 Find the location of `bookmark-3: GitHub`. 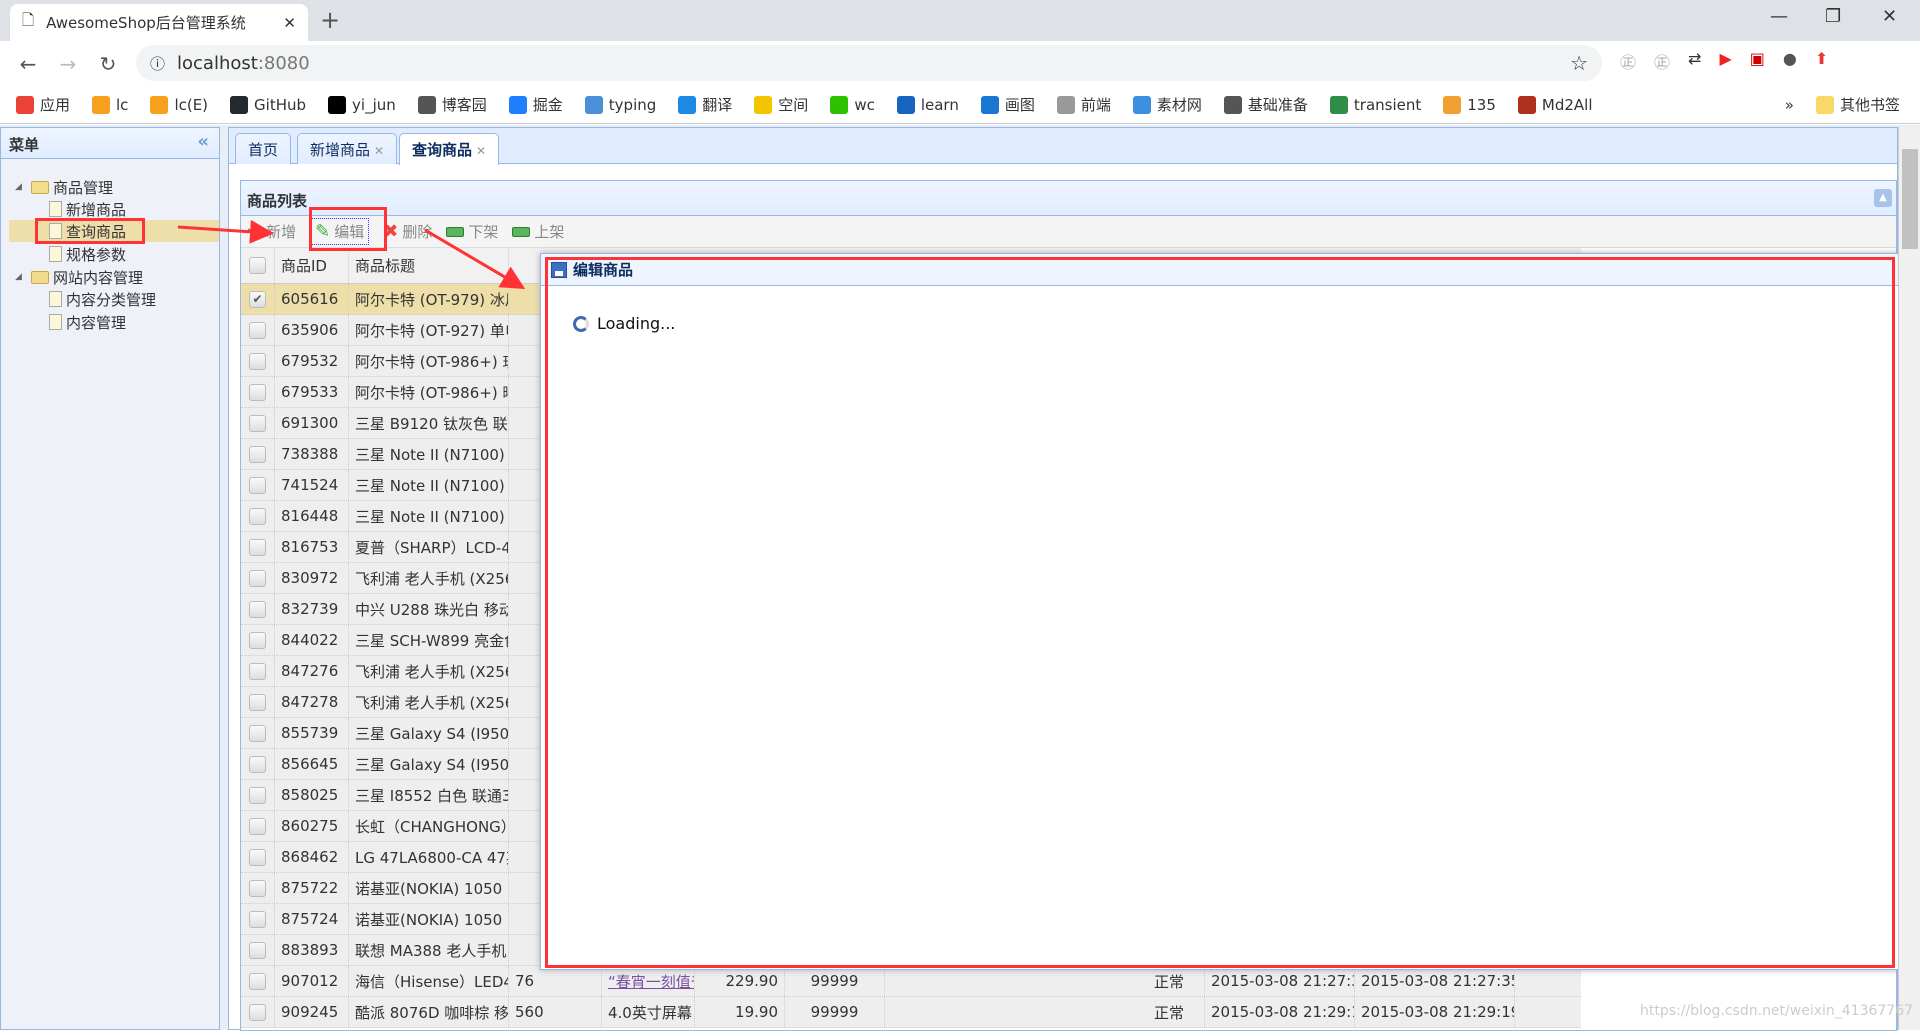

bookmark-3: GitHub is located at coordinates (268, 104).